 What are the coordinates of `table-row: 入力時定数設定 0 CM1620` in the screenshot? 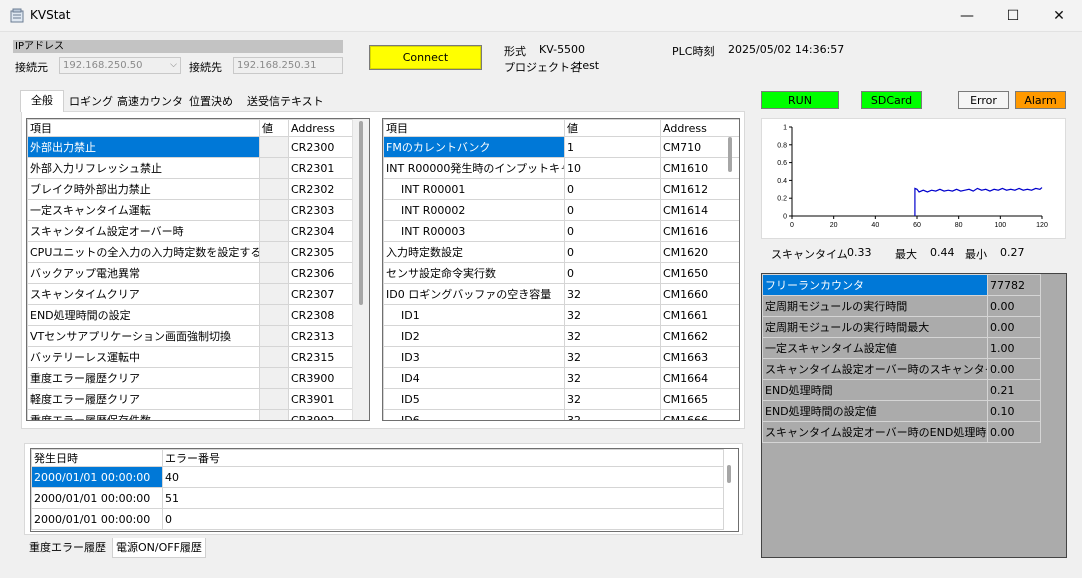 It's located at (561, 252).